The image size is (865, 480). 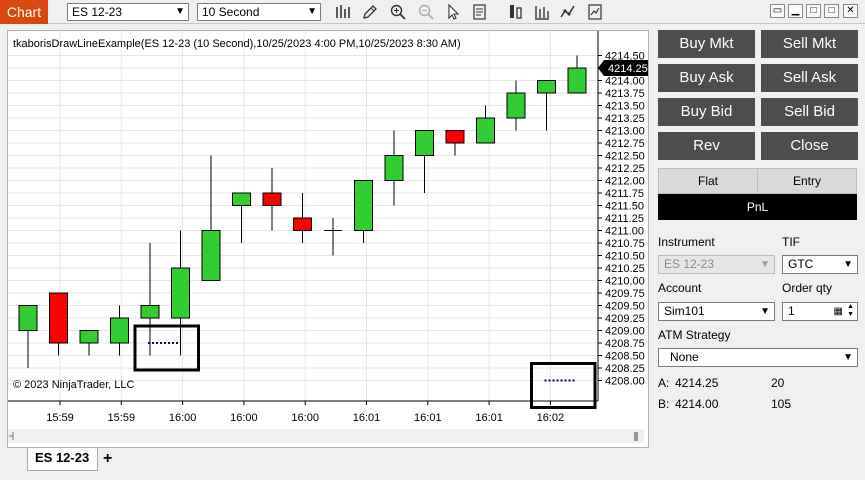 I want to click on maximize-icon: □, so click(x=813, y=11).